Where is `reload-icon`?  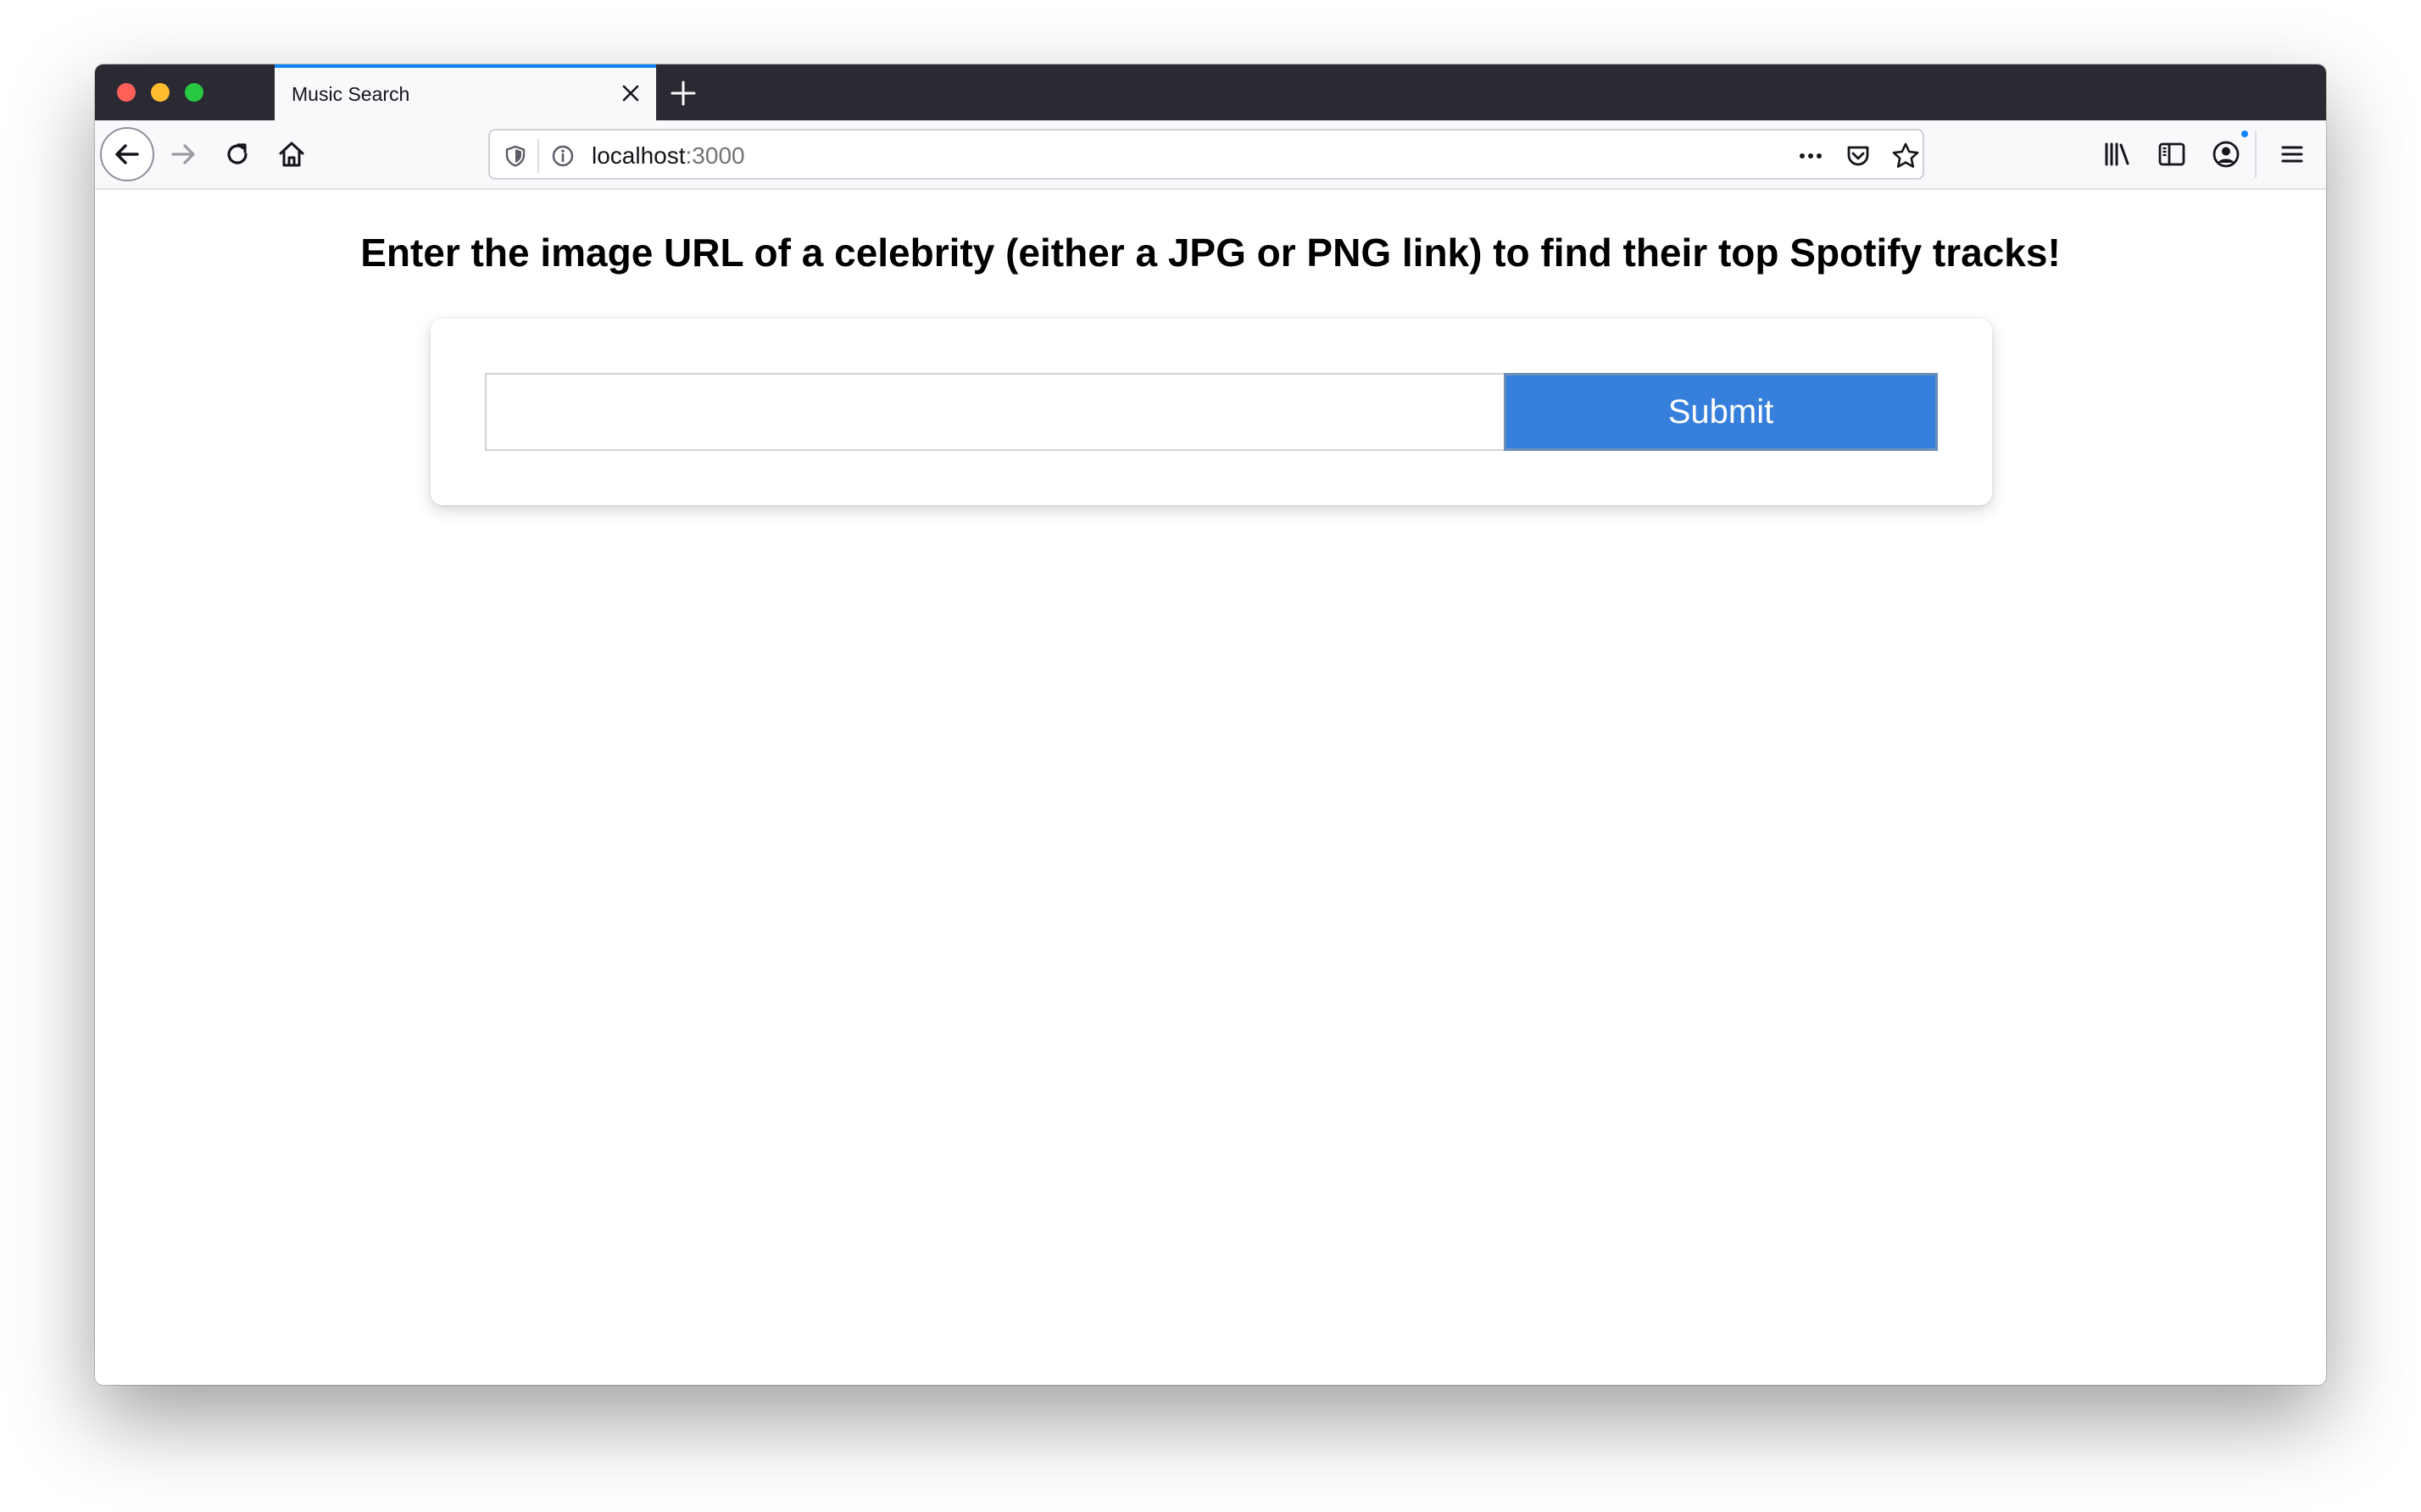
reload-icon is located at coordinates (237, 154).